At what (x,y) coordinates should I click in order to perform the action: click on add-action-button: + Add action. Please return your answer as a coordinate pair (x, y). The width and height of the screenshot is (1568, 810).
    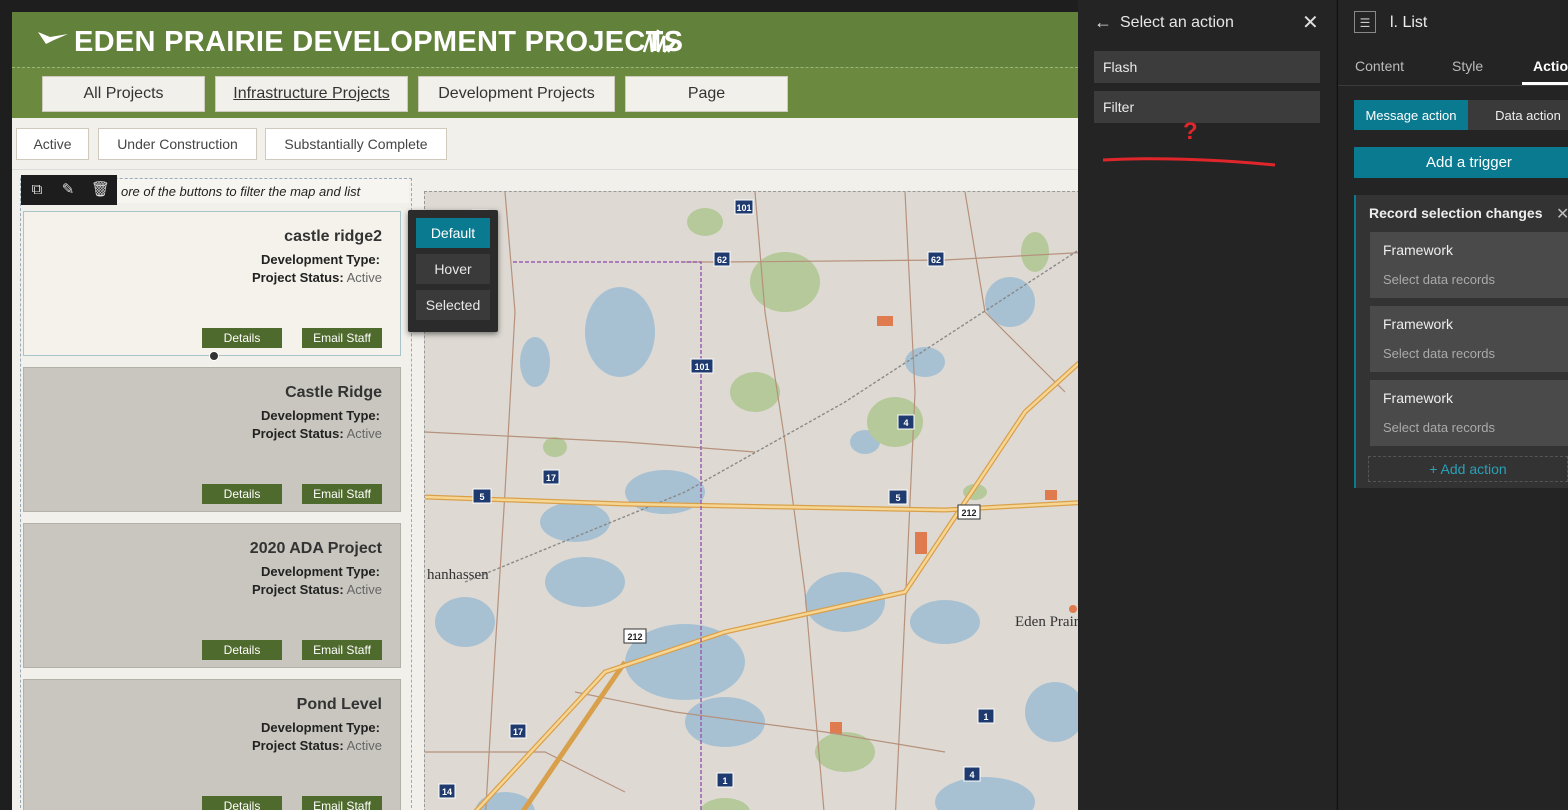
    Looking at the image, I should click on (1468, 469).